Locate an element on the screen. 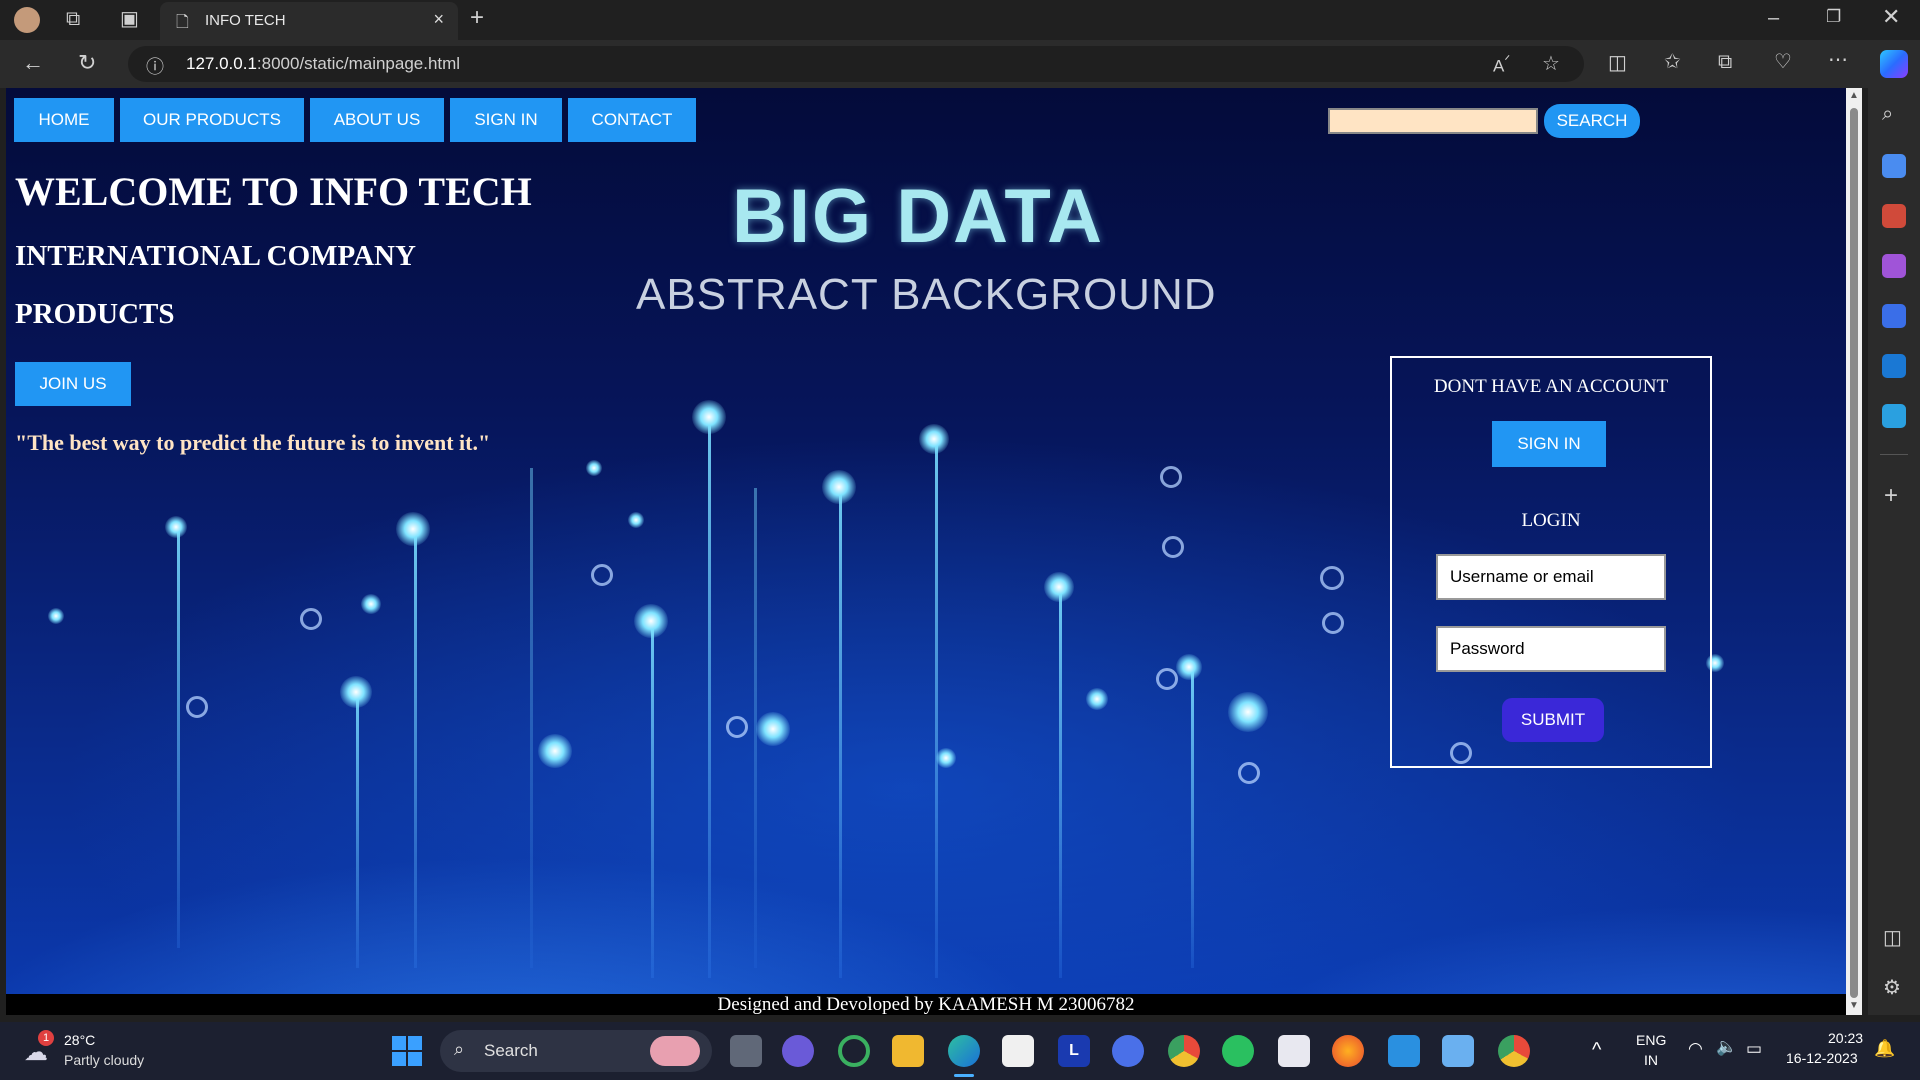 The image size is (1920, 1080). login-box-sign-in-button: SIGN IN is located at coordinates (1549, 444).